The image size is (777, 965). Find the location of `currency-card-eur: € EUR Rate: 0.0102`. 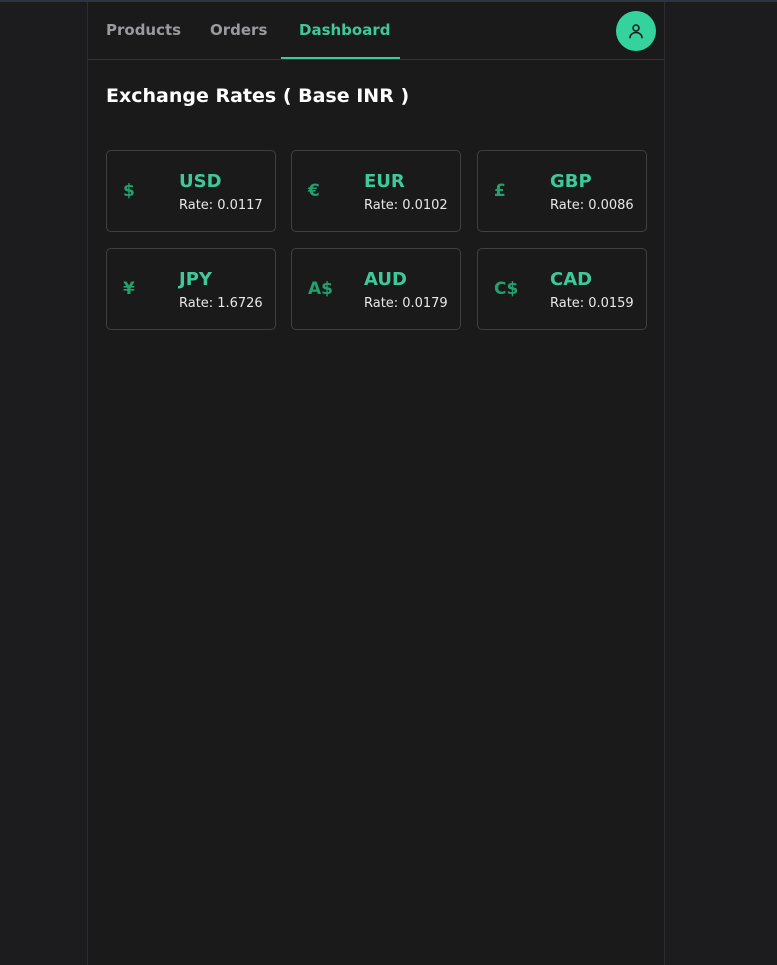

currency-card-eur: € EUR Rate: 0.0102 is located at coordinates (376, 191).